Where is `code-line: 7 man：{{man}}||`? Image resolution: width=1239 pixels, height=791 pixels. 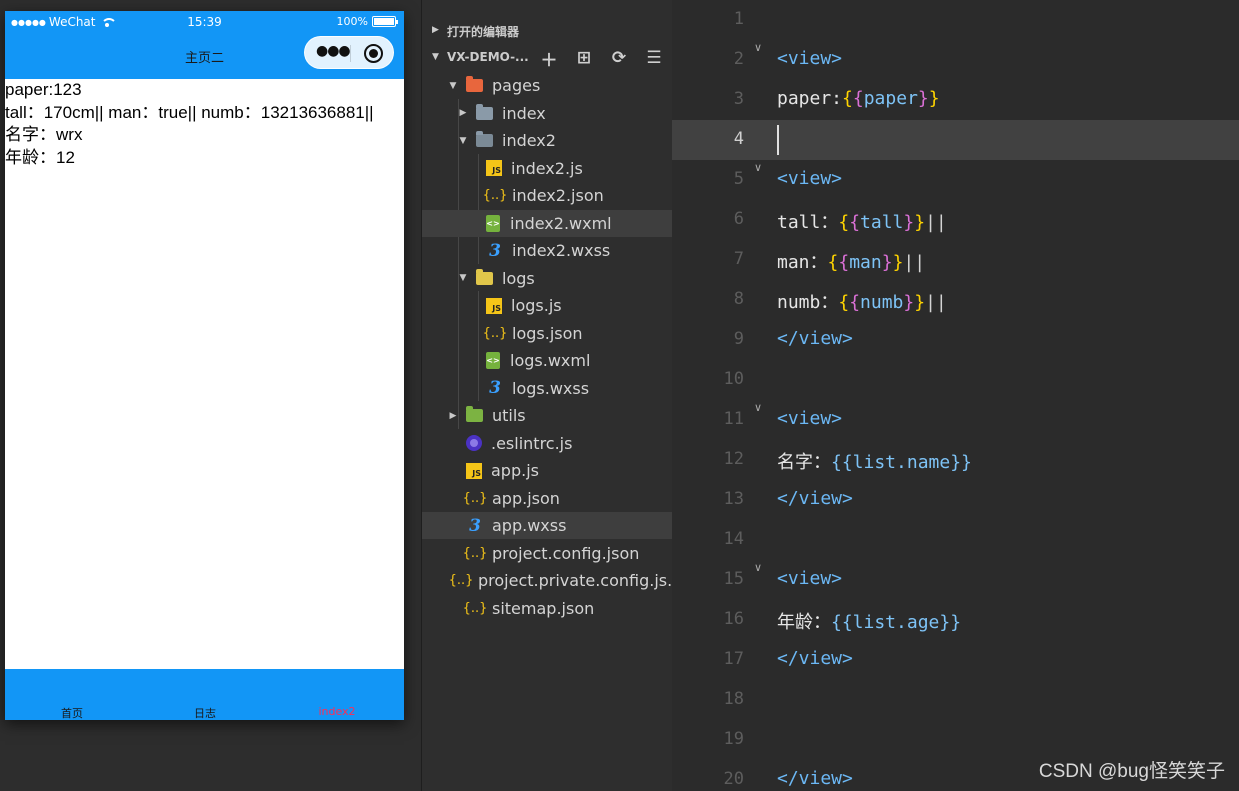
code-line: 7 man：{{man}}|| is located at coordinates (955, 260).